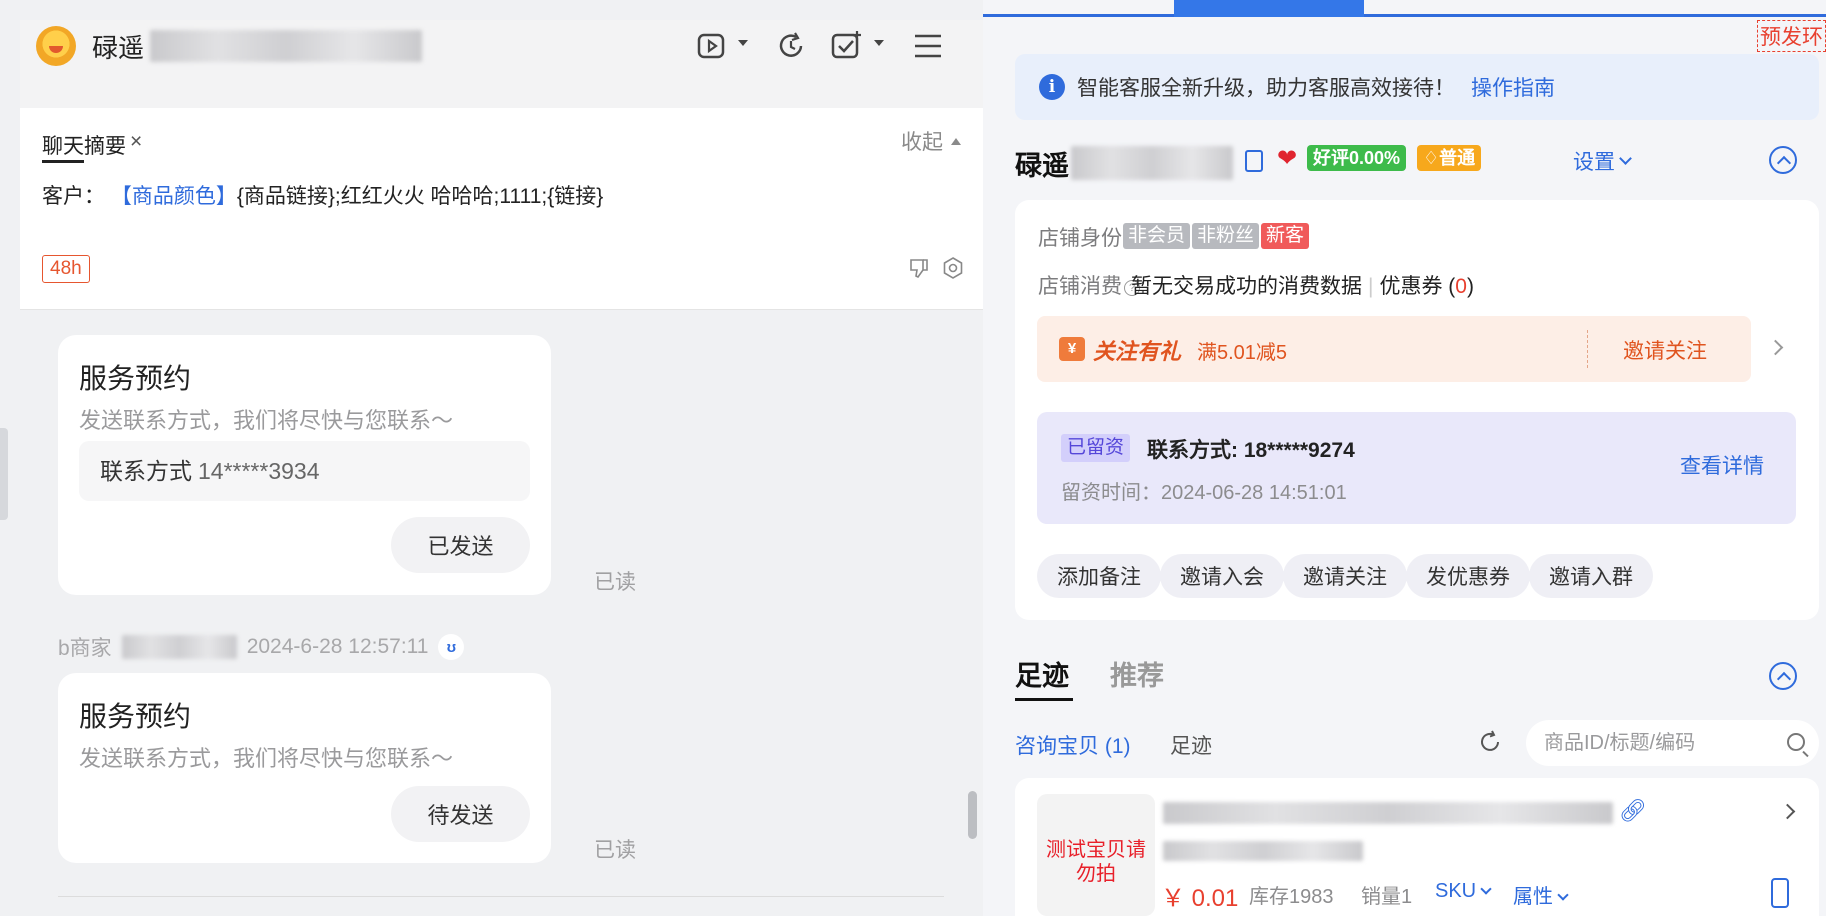 Image resolution: width=1826 pixels, height=916 pixels. Describe the element at coordinates (173, 196) in the screenshot. I see `summary-highlight: 【商品颜色】` at that location.